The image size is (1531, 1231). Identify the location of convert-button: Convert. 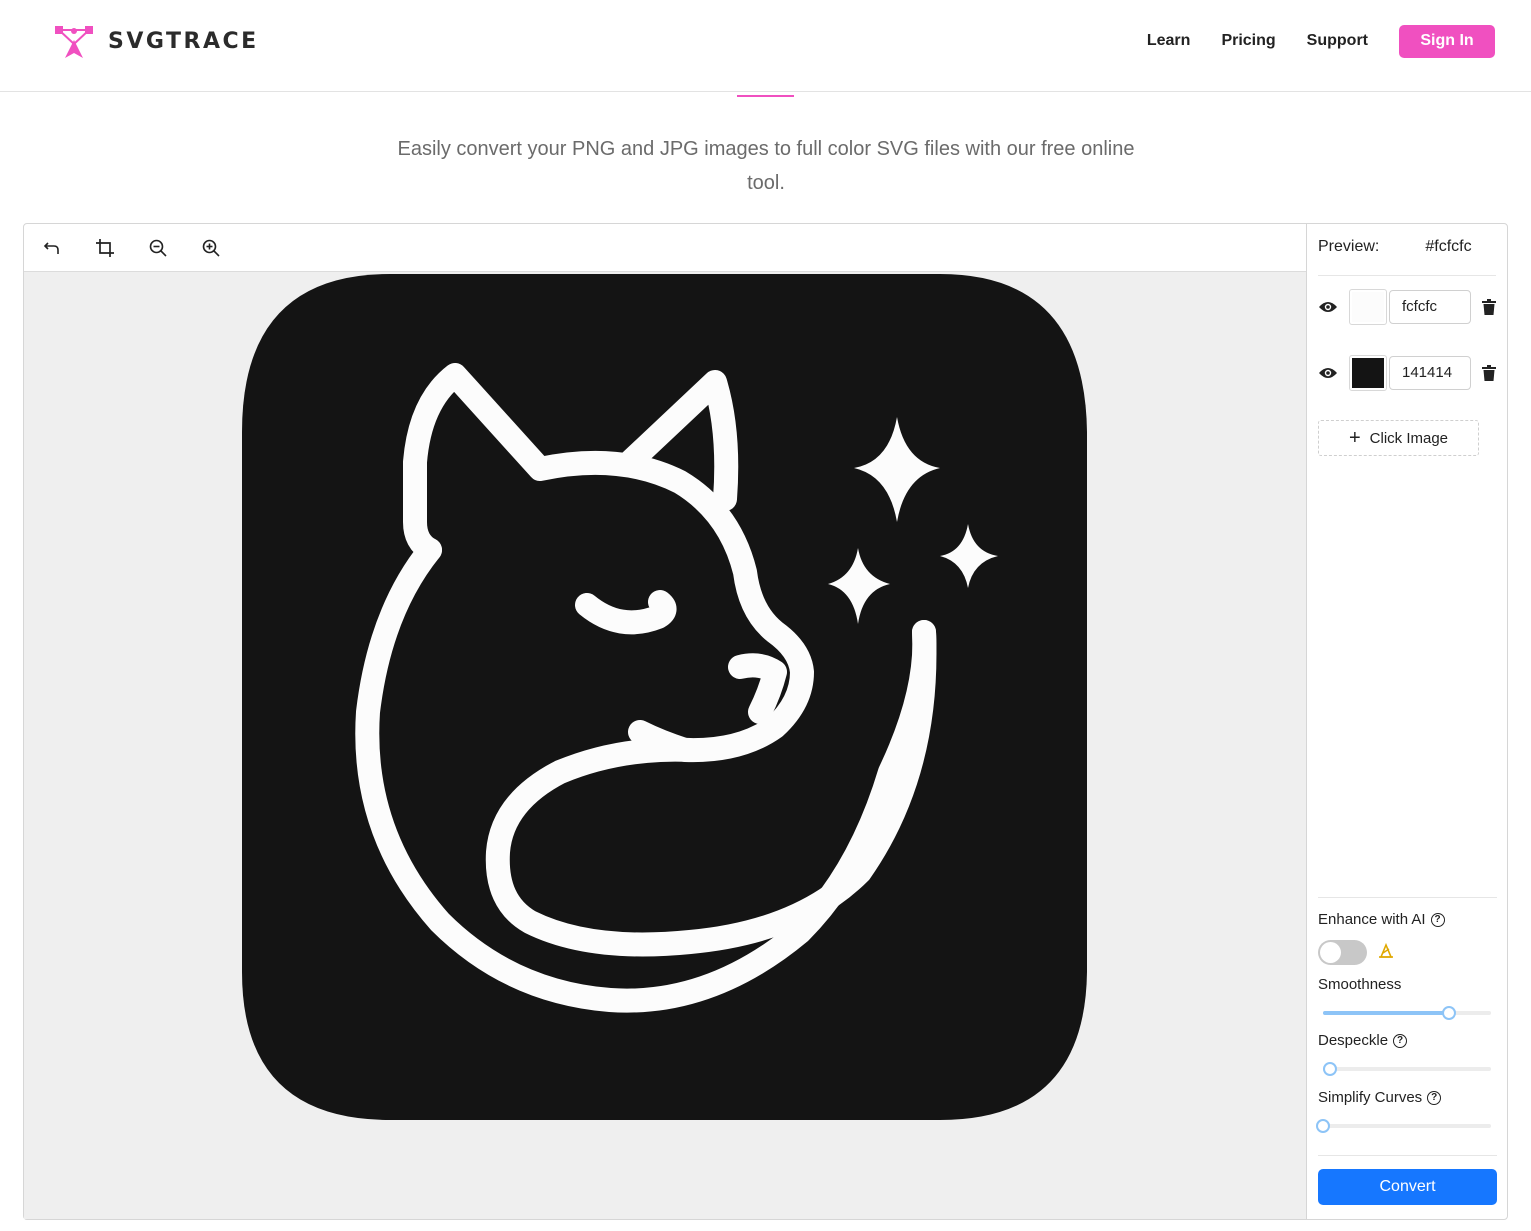
(1407, 1187).